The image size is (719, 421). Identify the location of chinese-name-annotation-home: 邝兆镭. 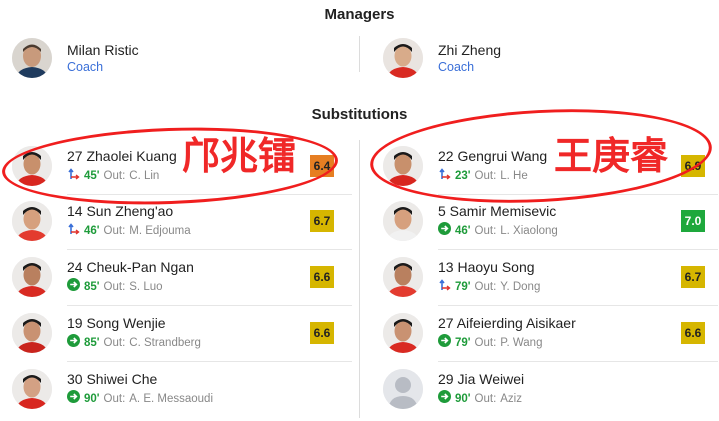
(239, 155).